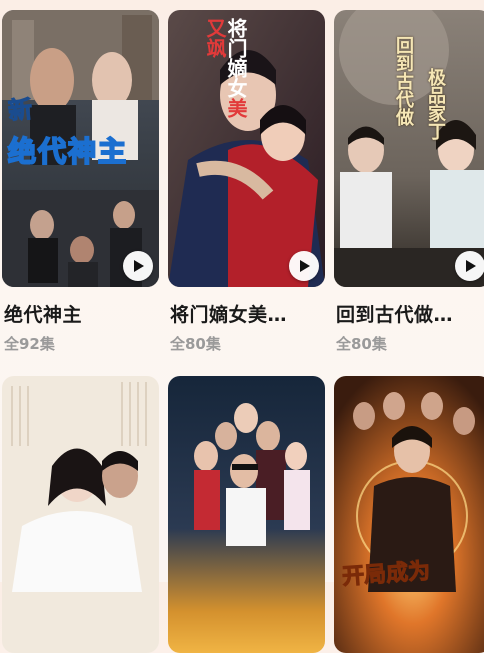 The height and width of the screenshot is (653, 484). I want to click on poster-text-line1: 将门嫡女, so click(236, 58).